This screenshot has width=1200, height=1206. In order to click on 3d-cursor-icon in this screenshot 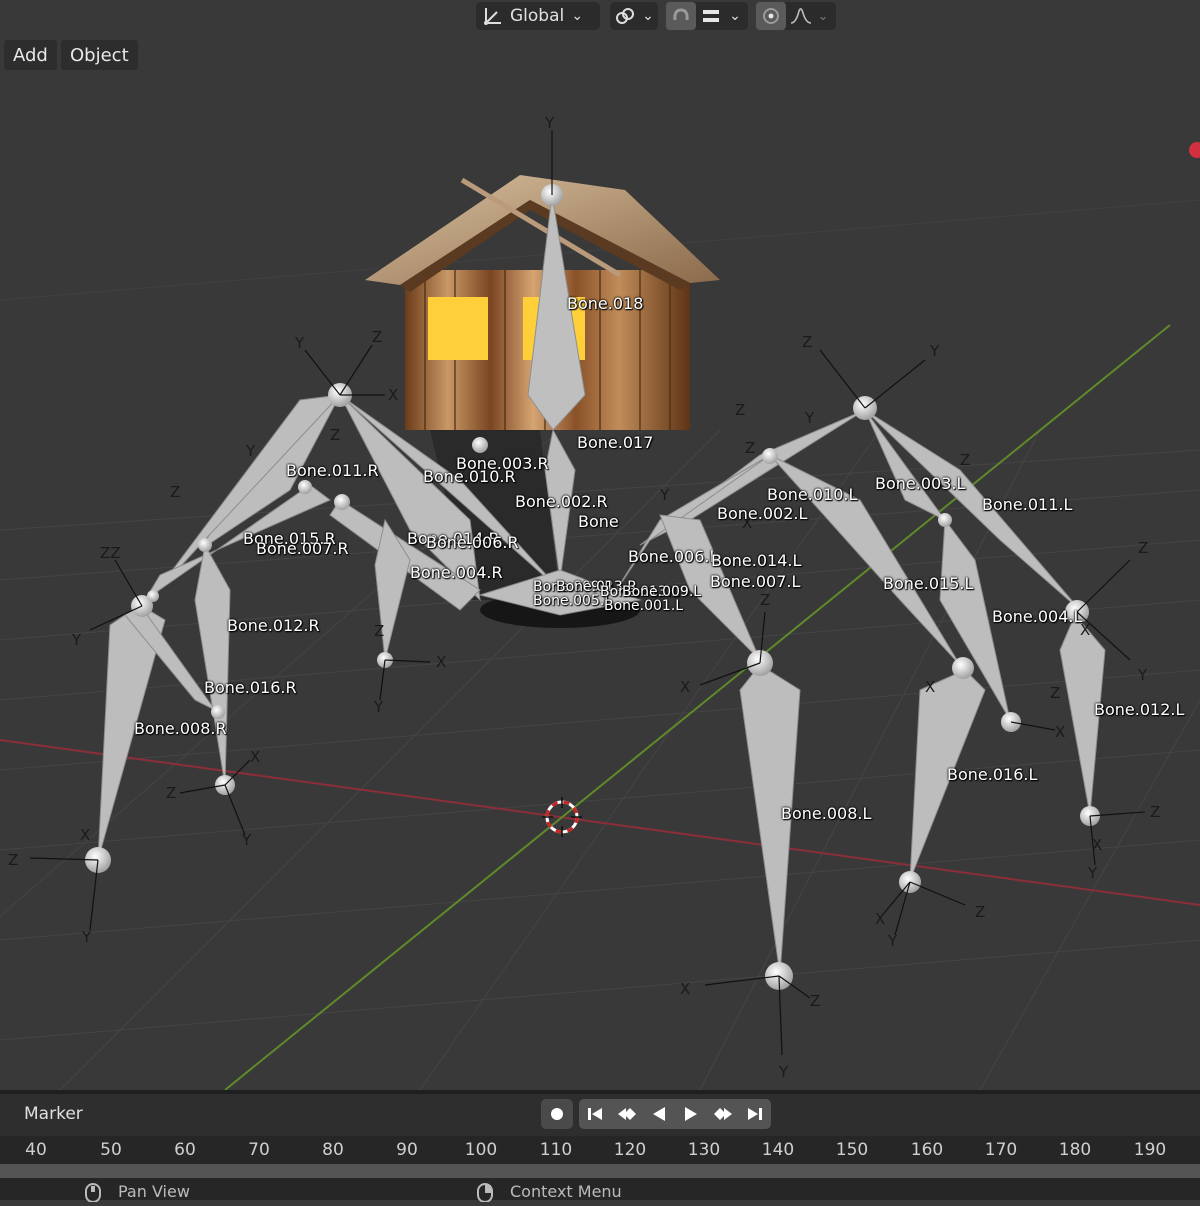, I will do `click(562, 817)`.